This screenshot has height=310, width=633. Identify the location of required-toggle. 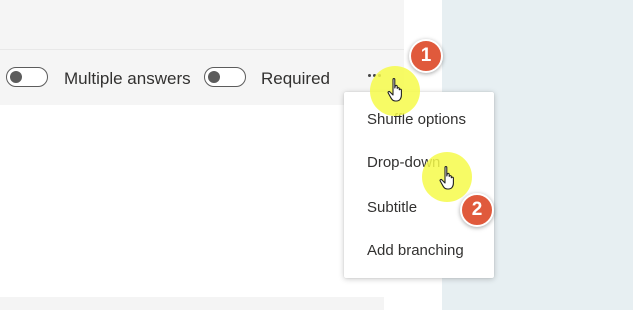
(225, 77).